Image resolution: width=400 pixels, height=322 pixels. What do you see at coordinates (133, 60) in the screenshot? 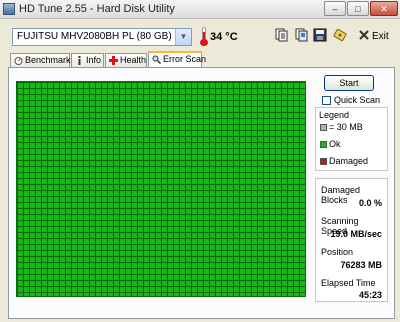
I see `tab-label: Health` at bounding box center [133, 60].